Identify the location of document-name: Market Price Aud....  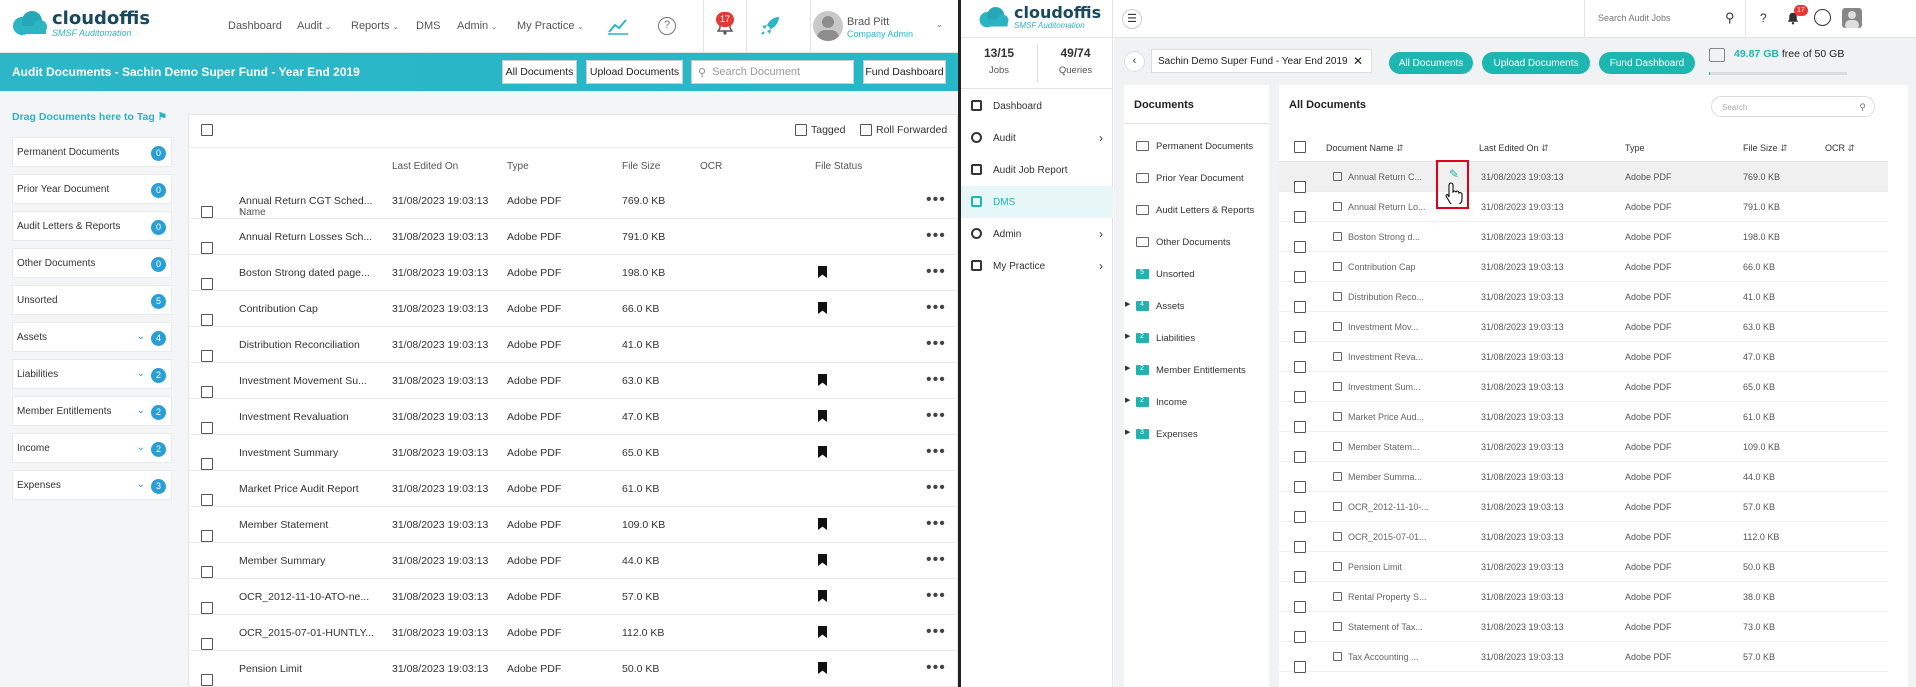
(1386, 417).